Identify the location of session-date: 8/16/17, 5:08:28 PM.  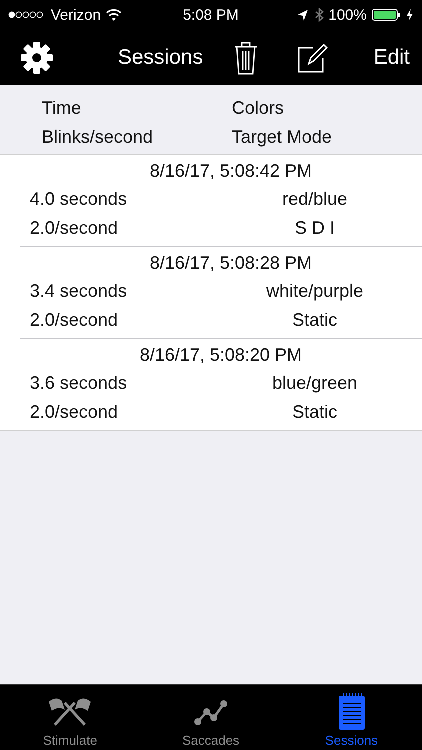
(231, 263).